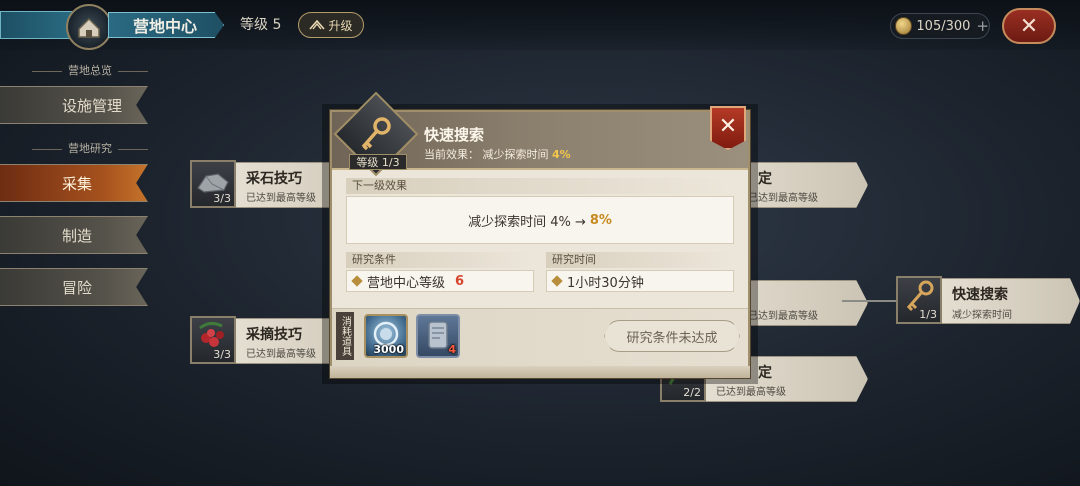 The height and width of the screenshot is (486, 1080). Describe the element at coordinates (274, 179) in the screenshot. I see `node-name: 采石技巧` at that location.